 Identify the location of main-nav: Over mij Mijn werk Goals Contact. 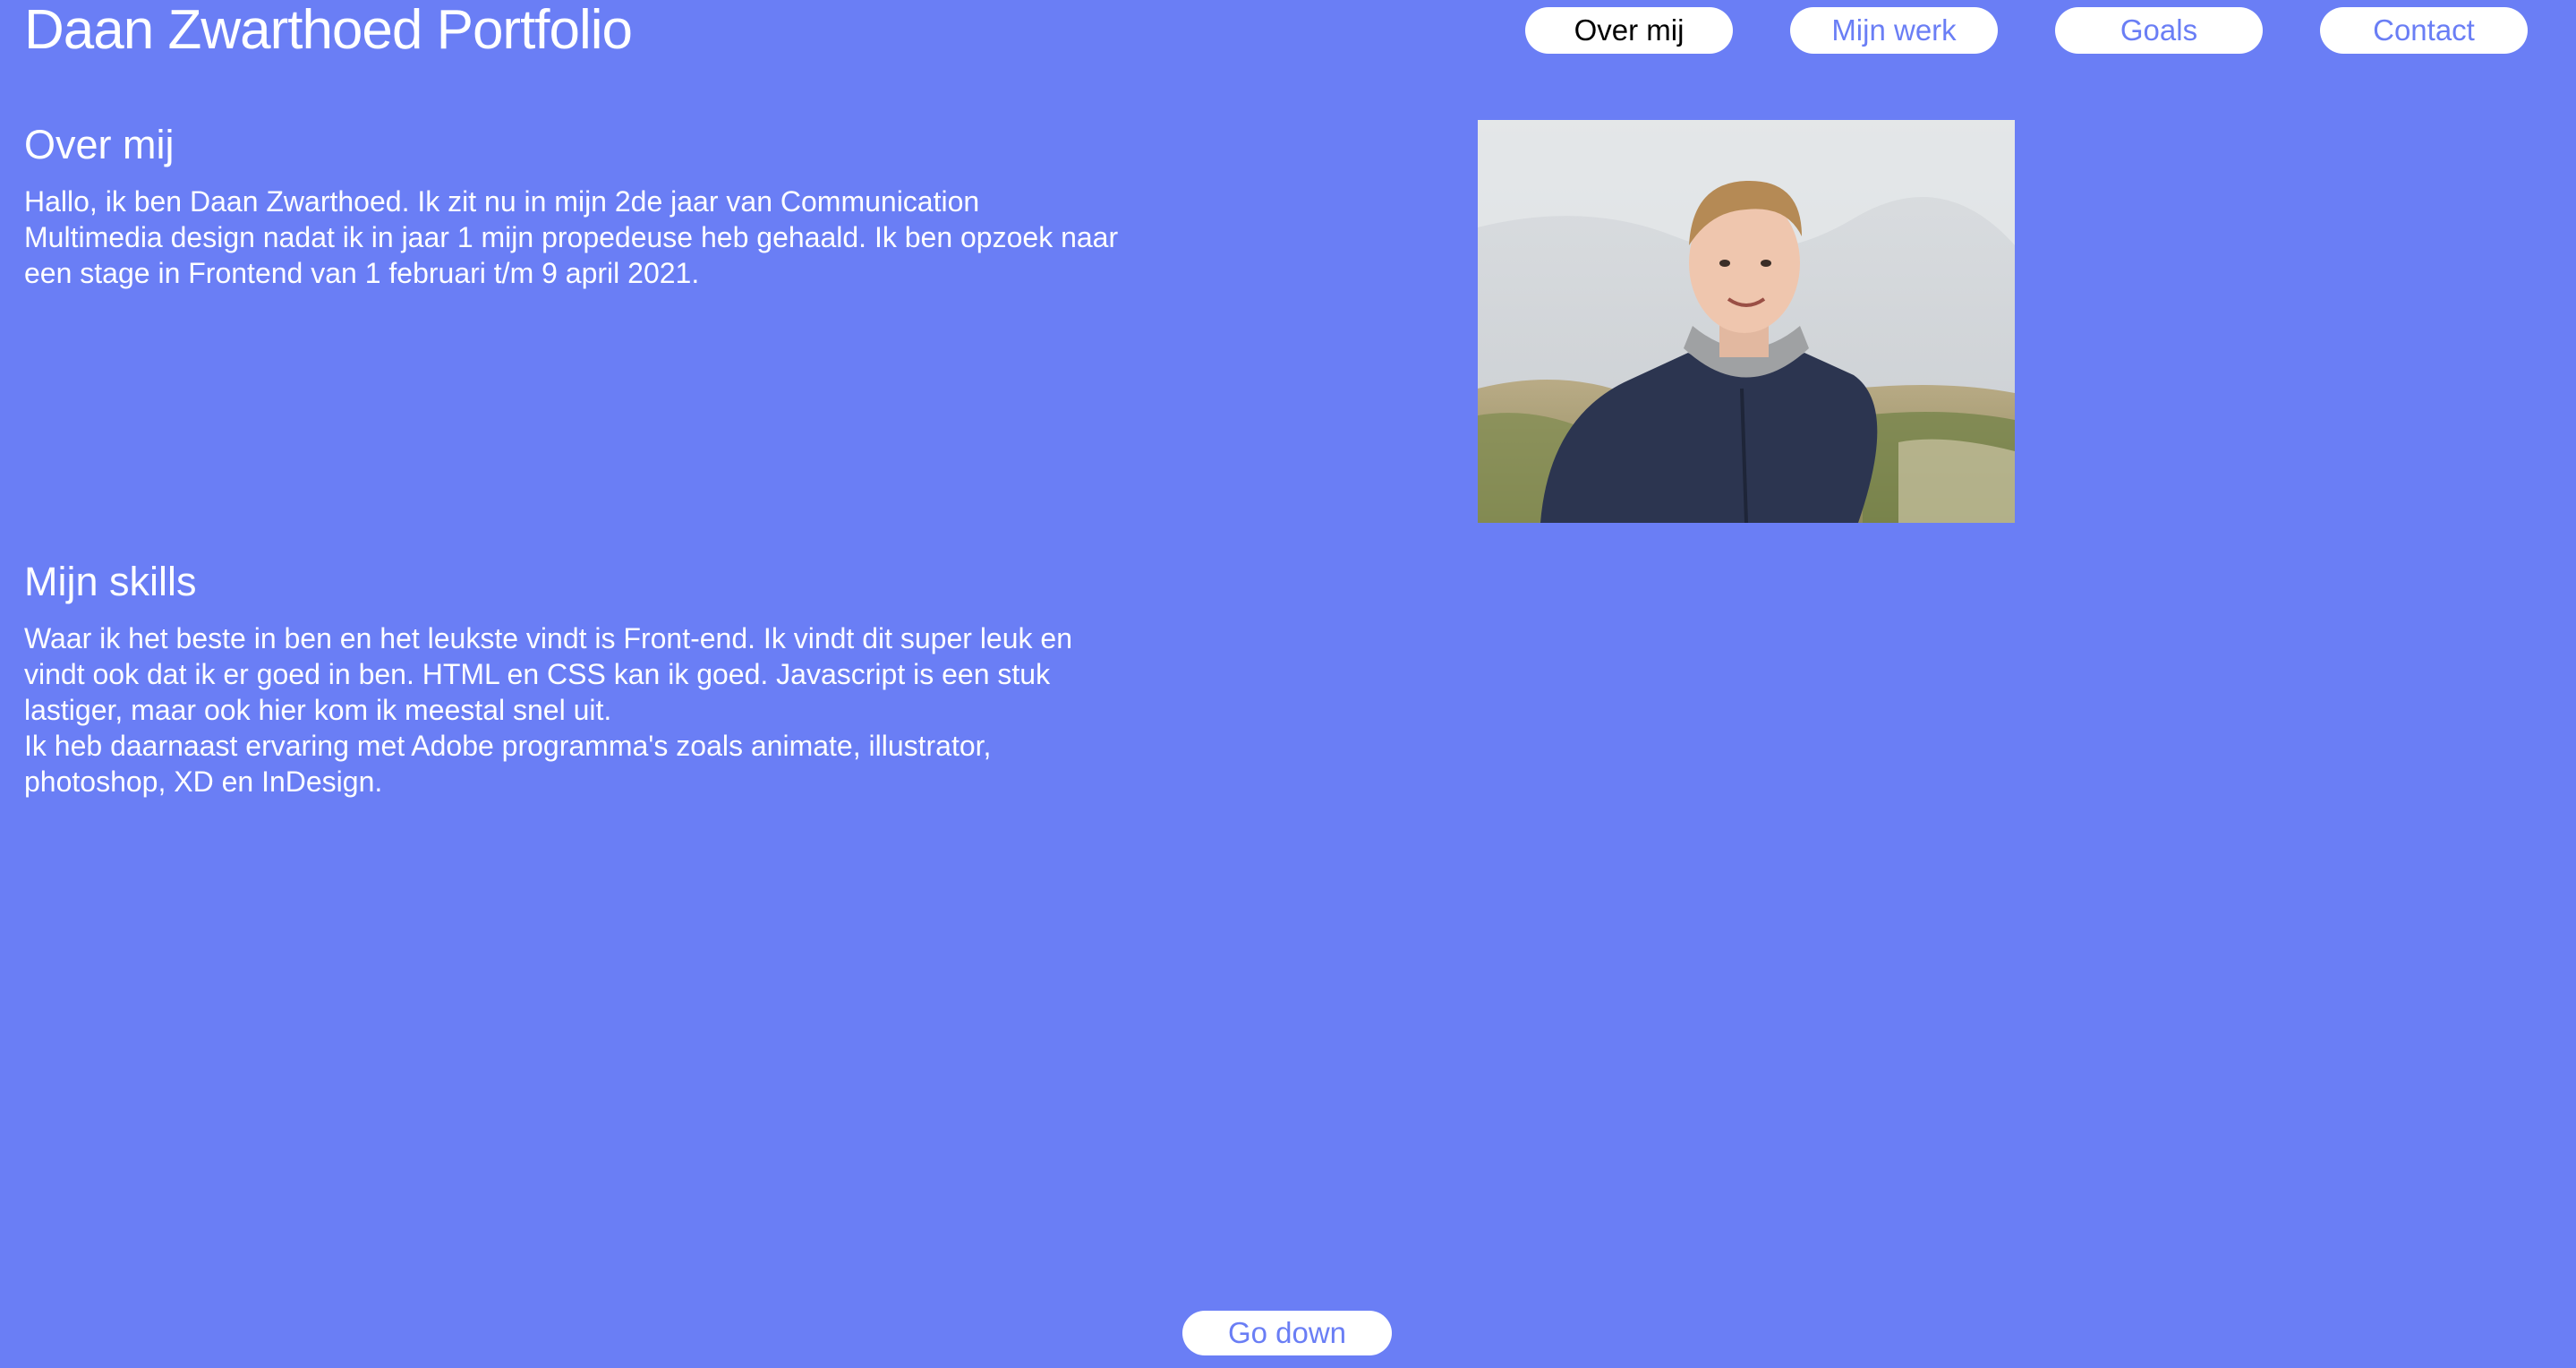
(2026, 30).